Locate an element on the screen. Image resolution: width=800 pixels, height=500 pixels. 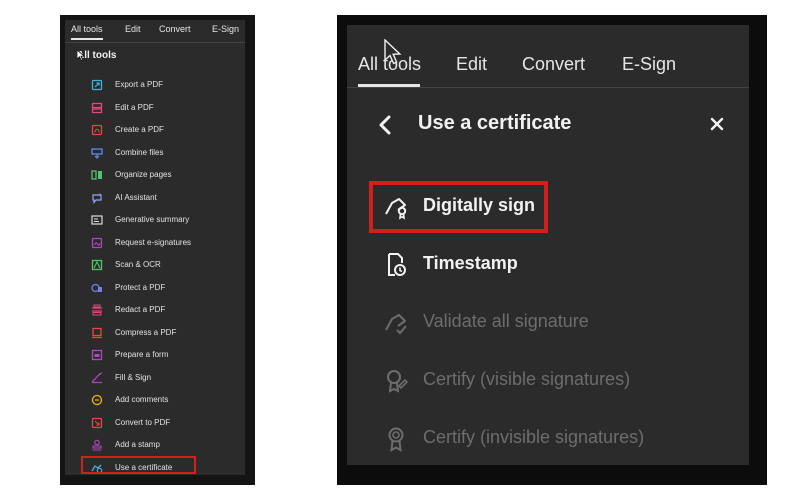
ai-assistant-icon is located at coordinates (97, 198).